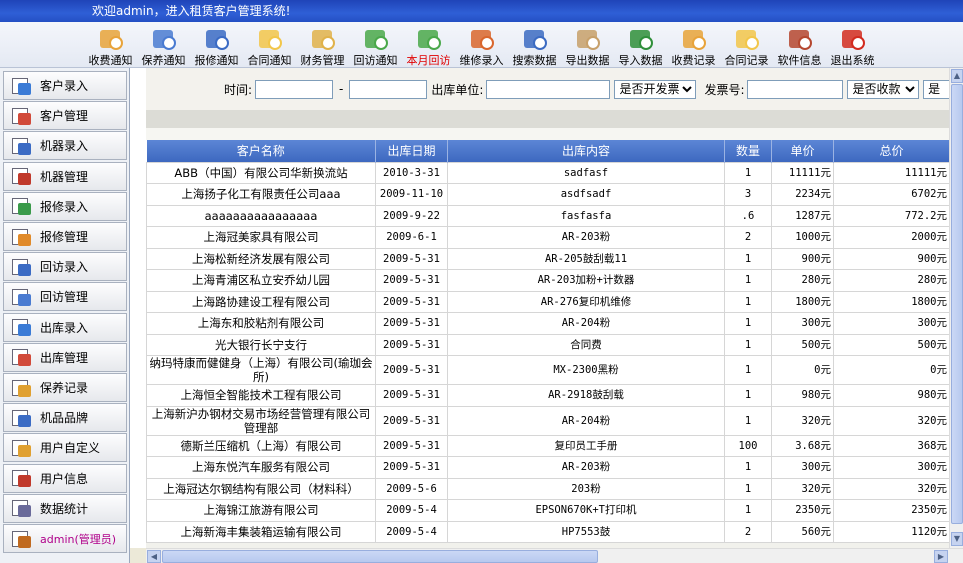  I want to click on table-cell: 2000元, so click(891, 237).